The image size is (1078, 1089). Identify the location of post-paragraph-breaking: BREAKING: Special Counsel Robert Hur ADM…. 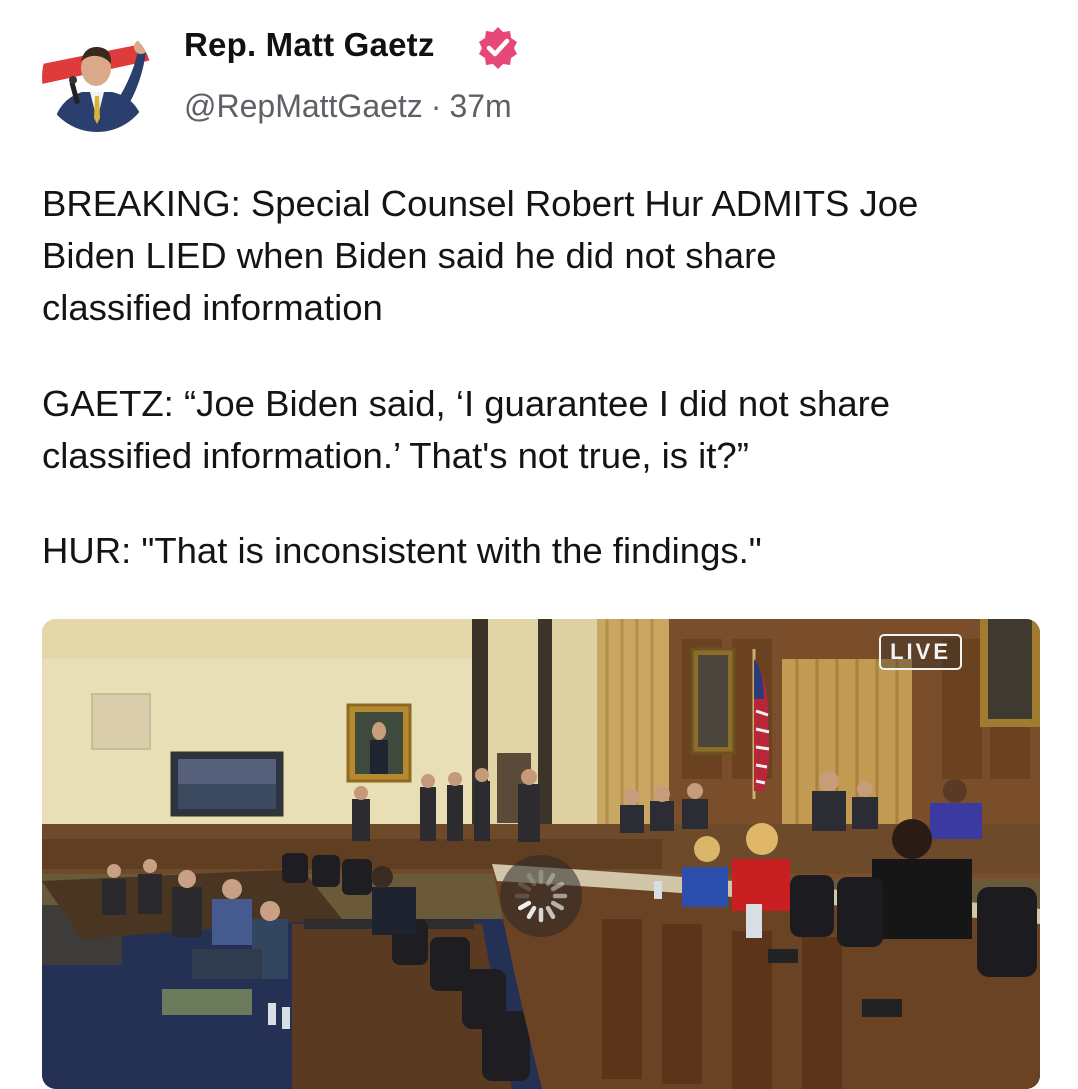
(480, 255).